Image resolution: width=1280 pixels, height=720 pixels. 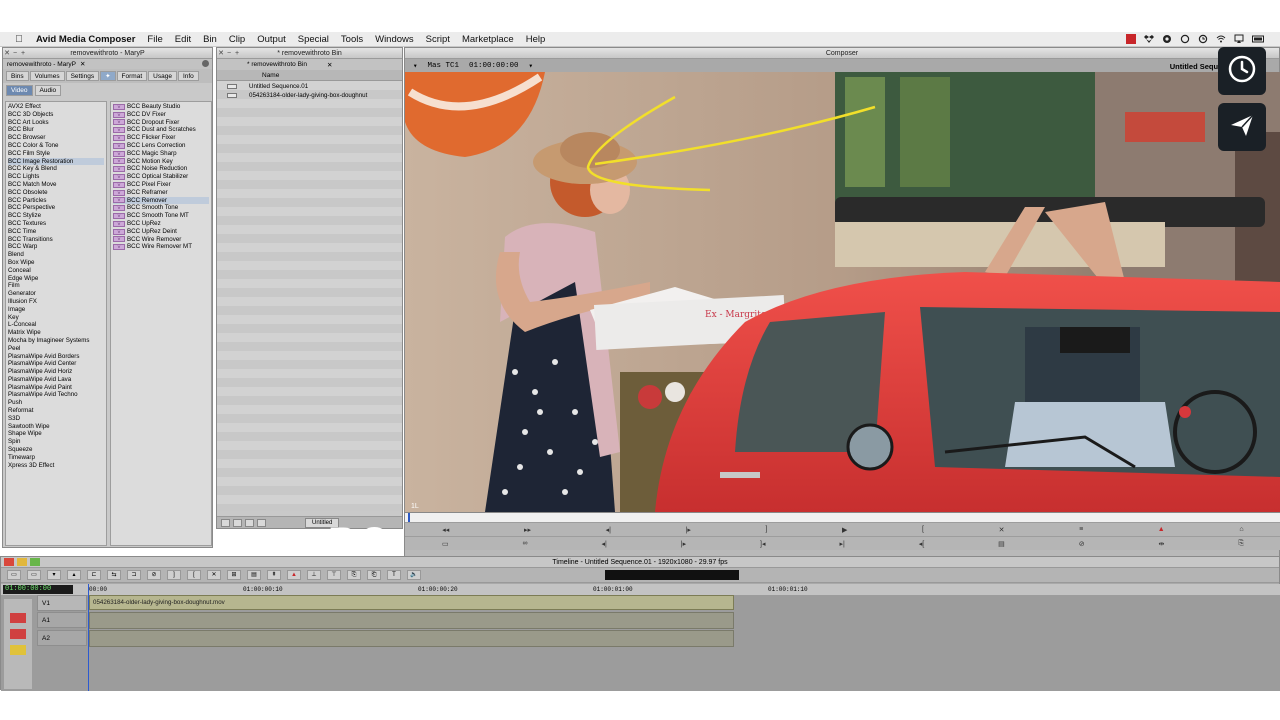 What do you see at coordinates (249, 522) in the screenshot?
I see `frame-view-button` at bounding box center [249, 522].